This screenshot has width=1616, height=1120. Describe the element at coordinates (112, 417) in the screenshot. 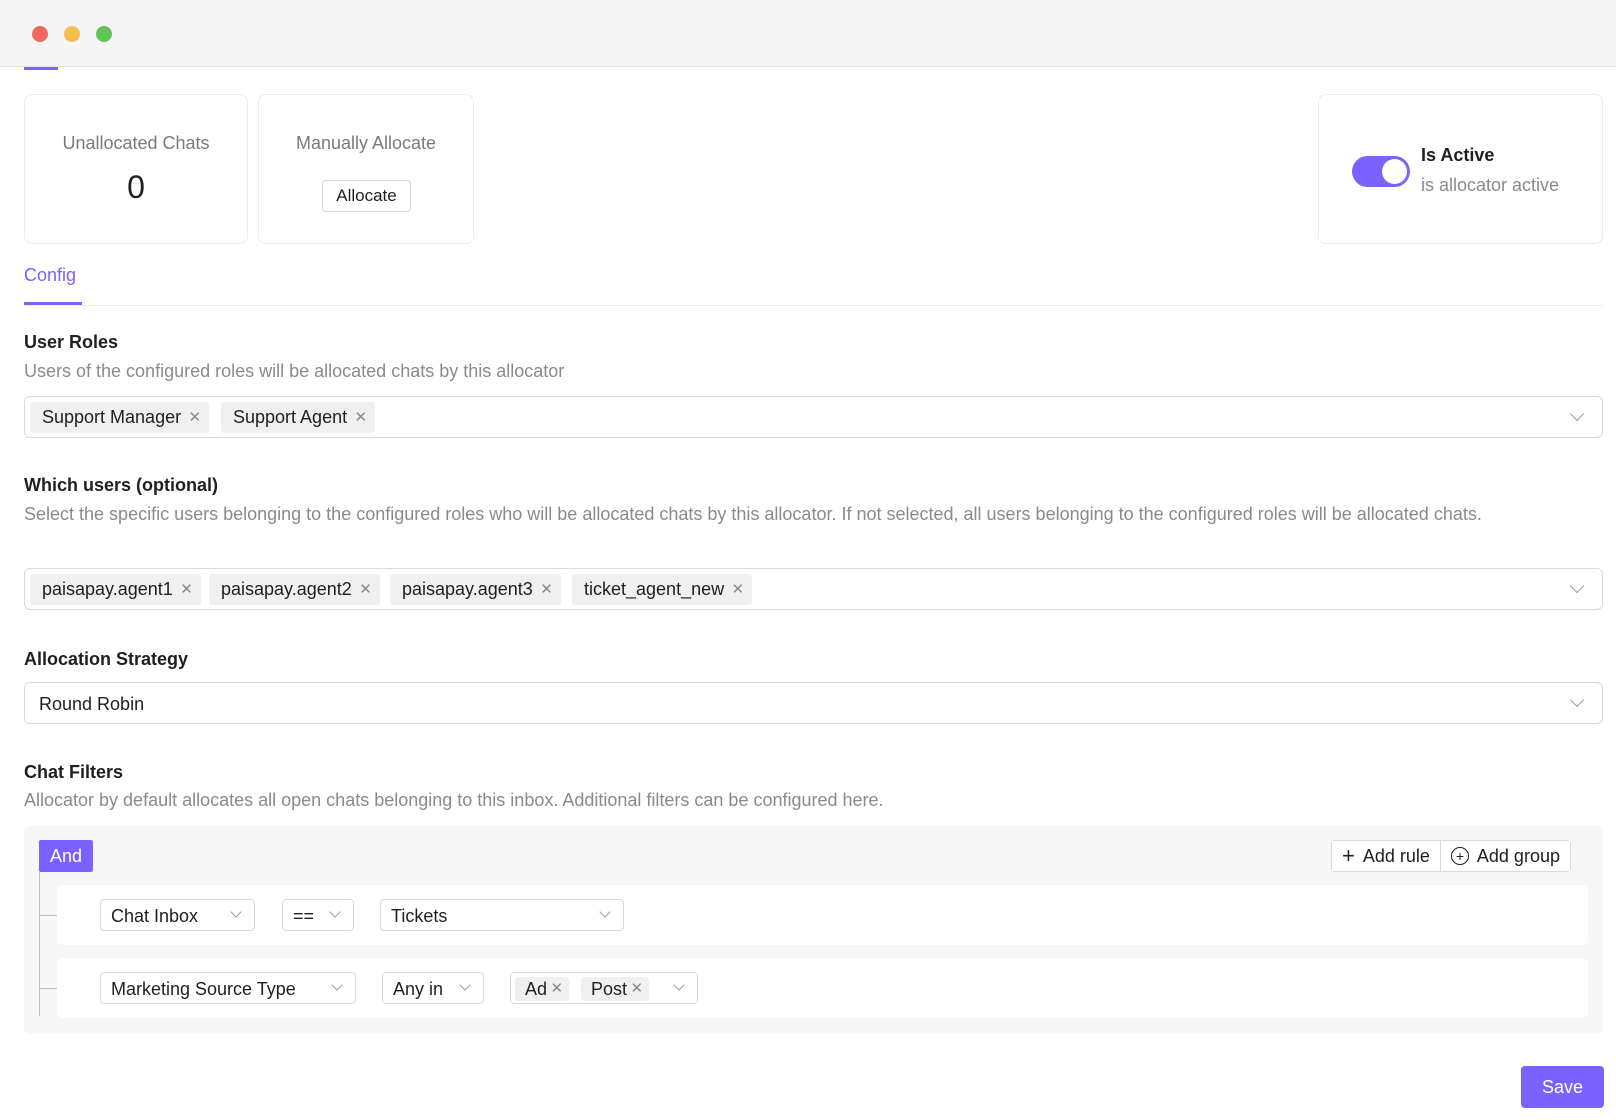

I see `user-role-tag-label: Support Manager` at that location.